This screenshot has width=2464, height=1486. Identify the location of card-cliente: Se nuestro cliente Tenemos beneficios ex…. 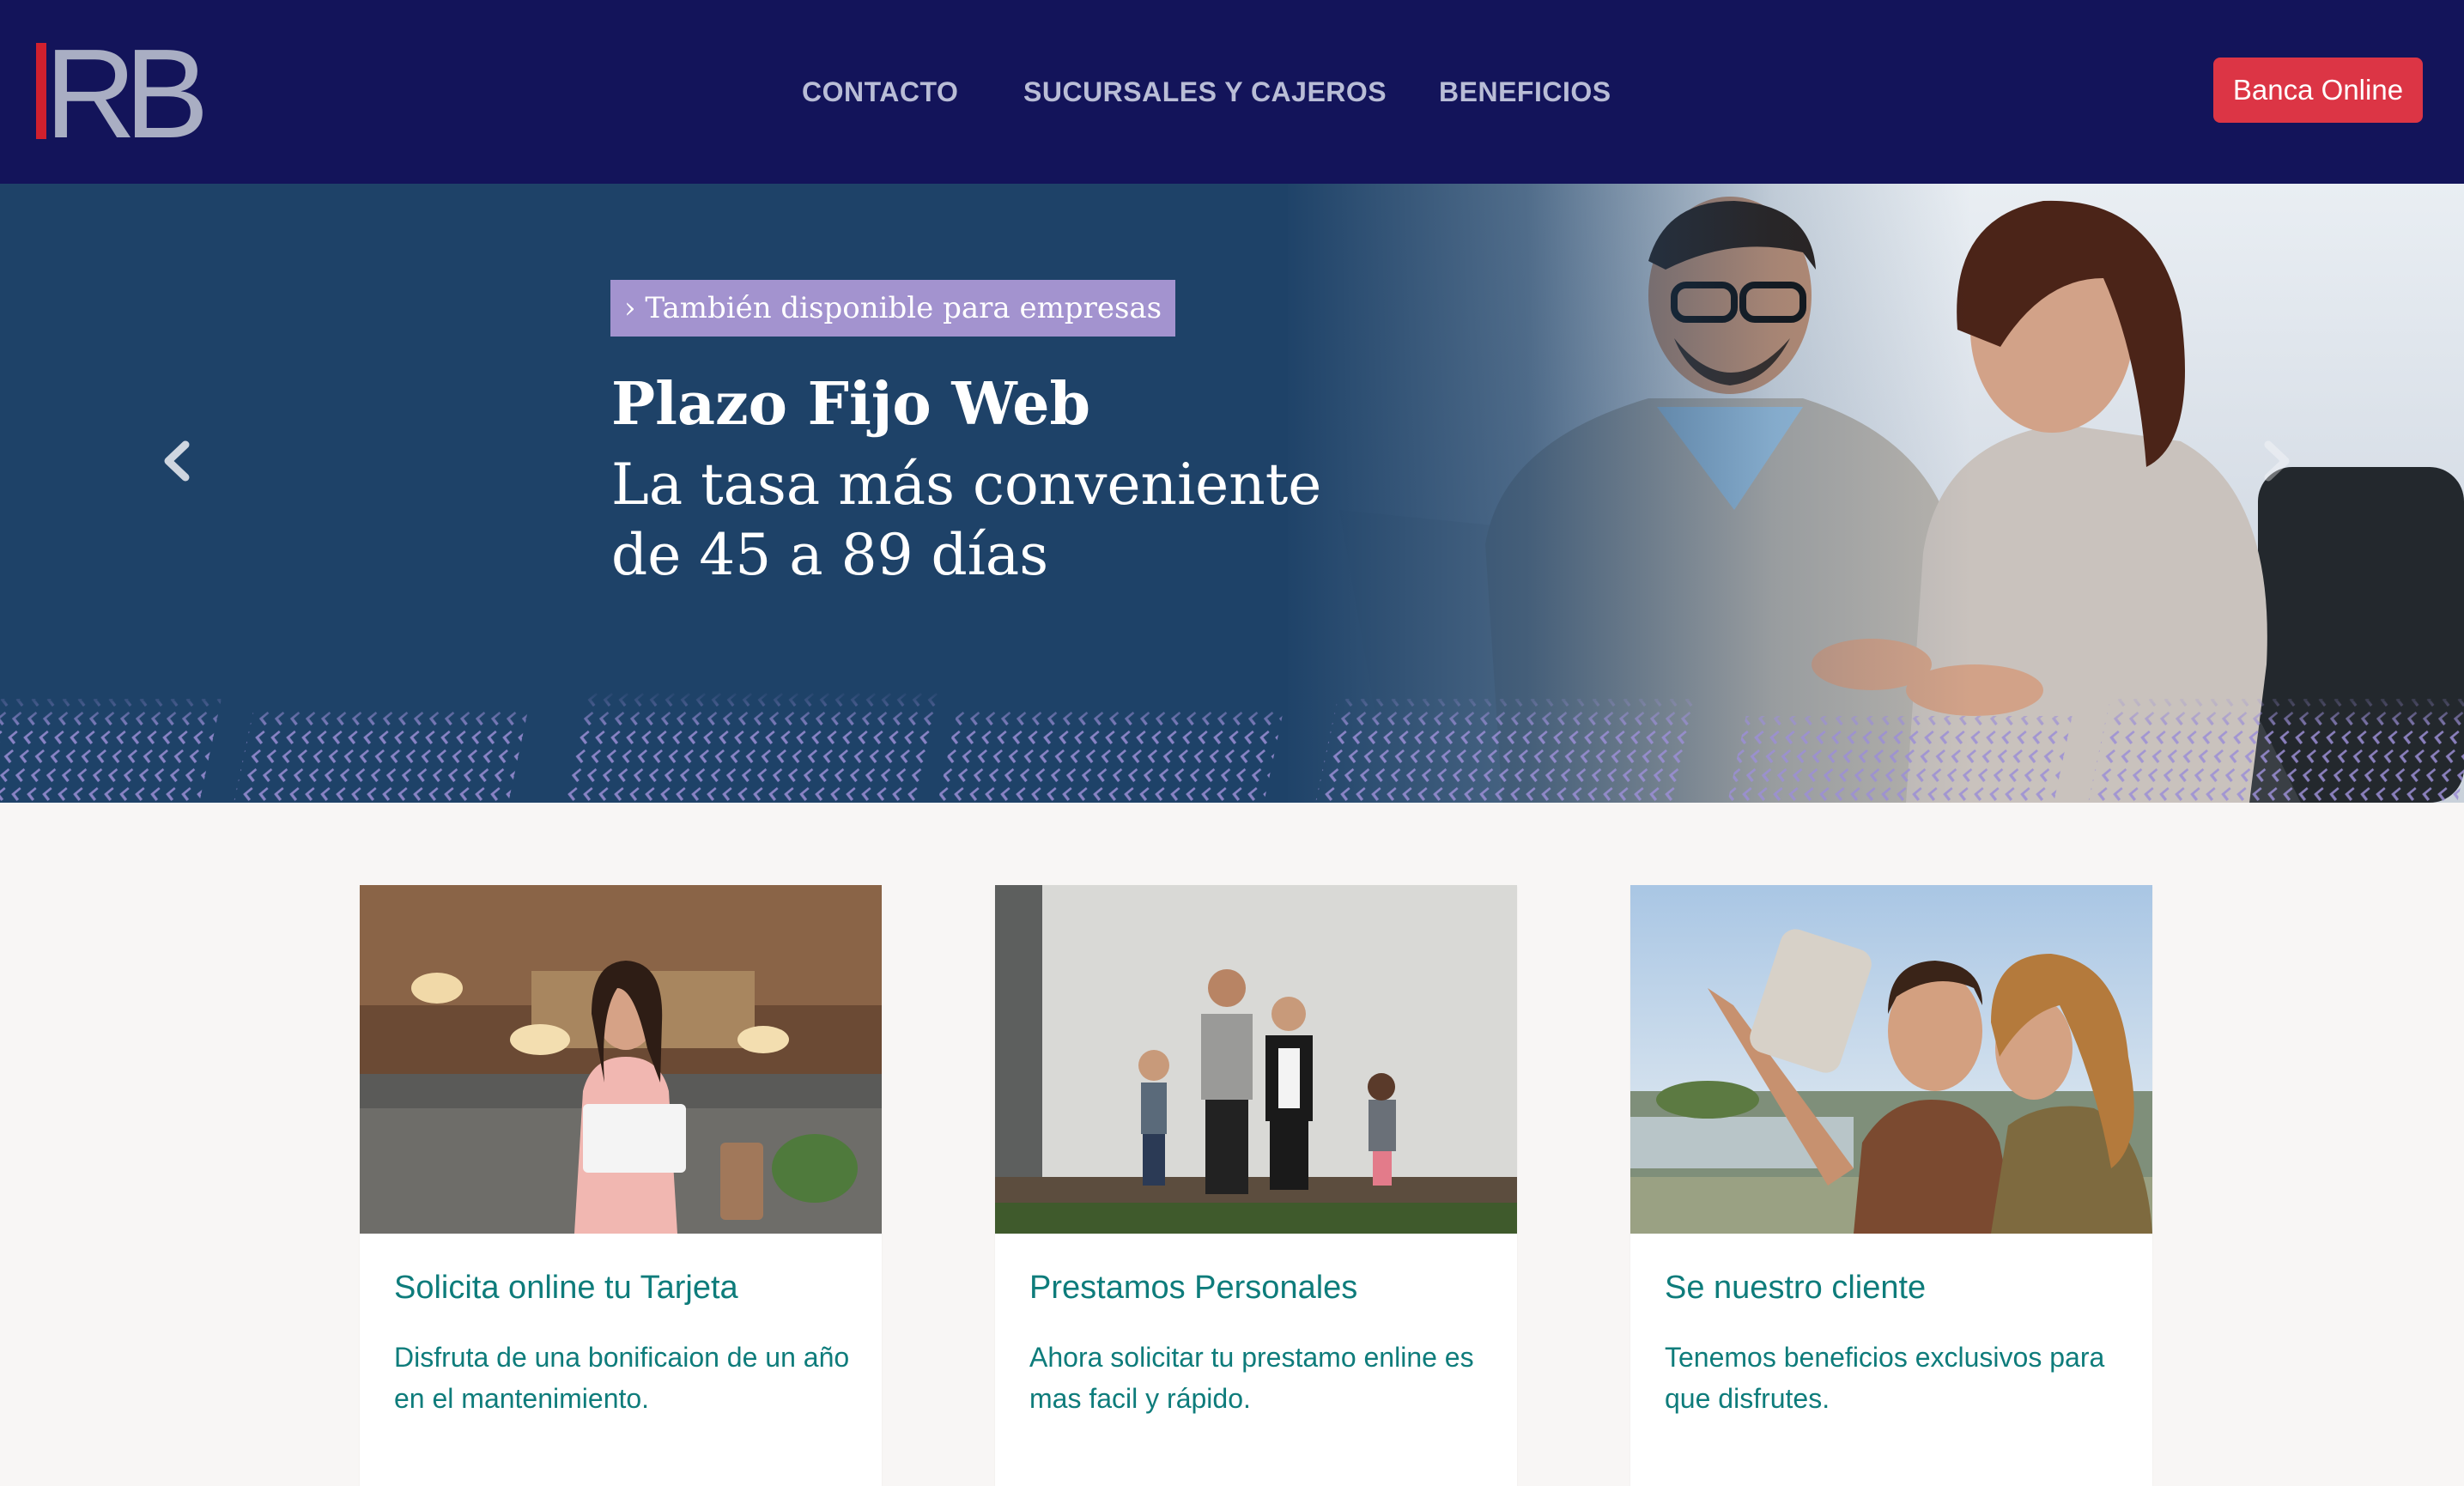
(1891, 1186).